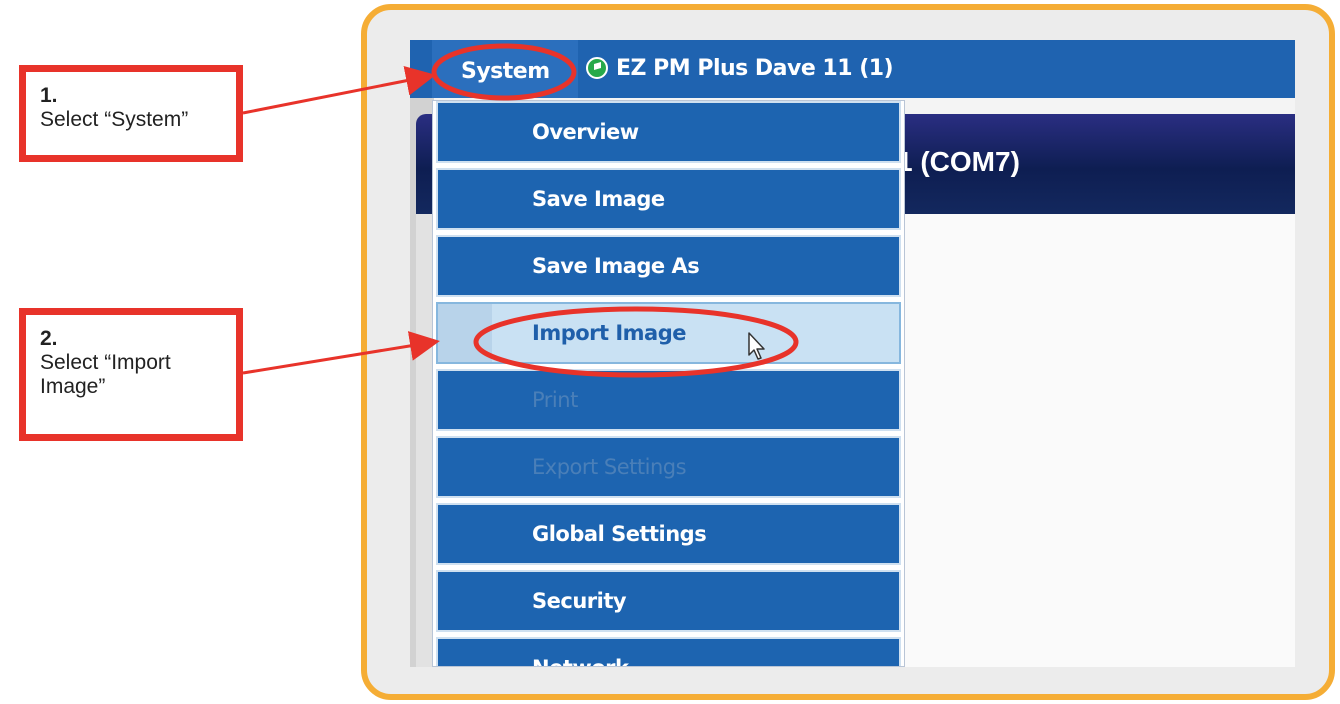  What do you see at coordinates (636, 342) in the screenshot?
I see `highlight-ellipse-import-image` at bounding box center [636, 342].